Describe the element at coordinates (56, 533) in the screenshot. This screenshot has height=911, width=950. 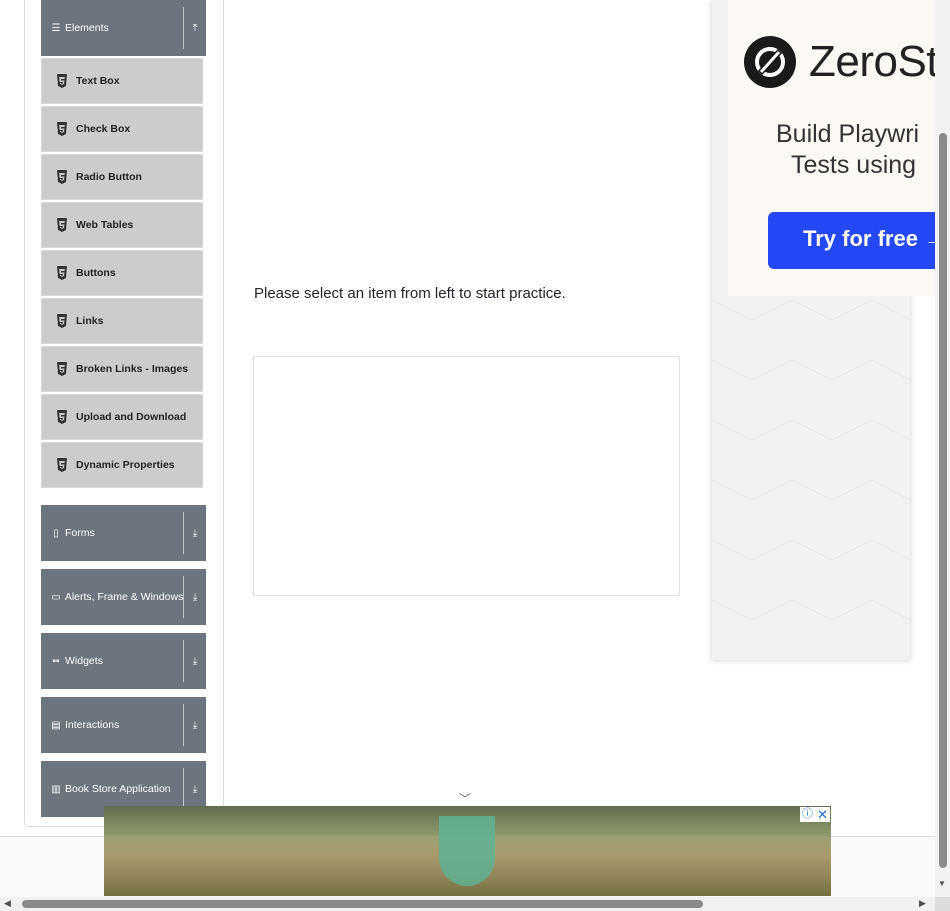
I see `document-icon: ▯` at that location.